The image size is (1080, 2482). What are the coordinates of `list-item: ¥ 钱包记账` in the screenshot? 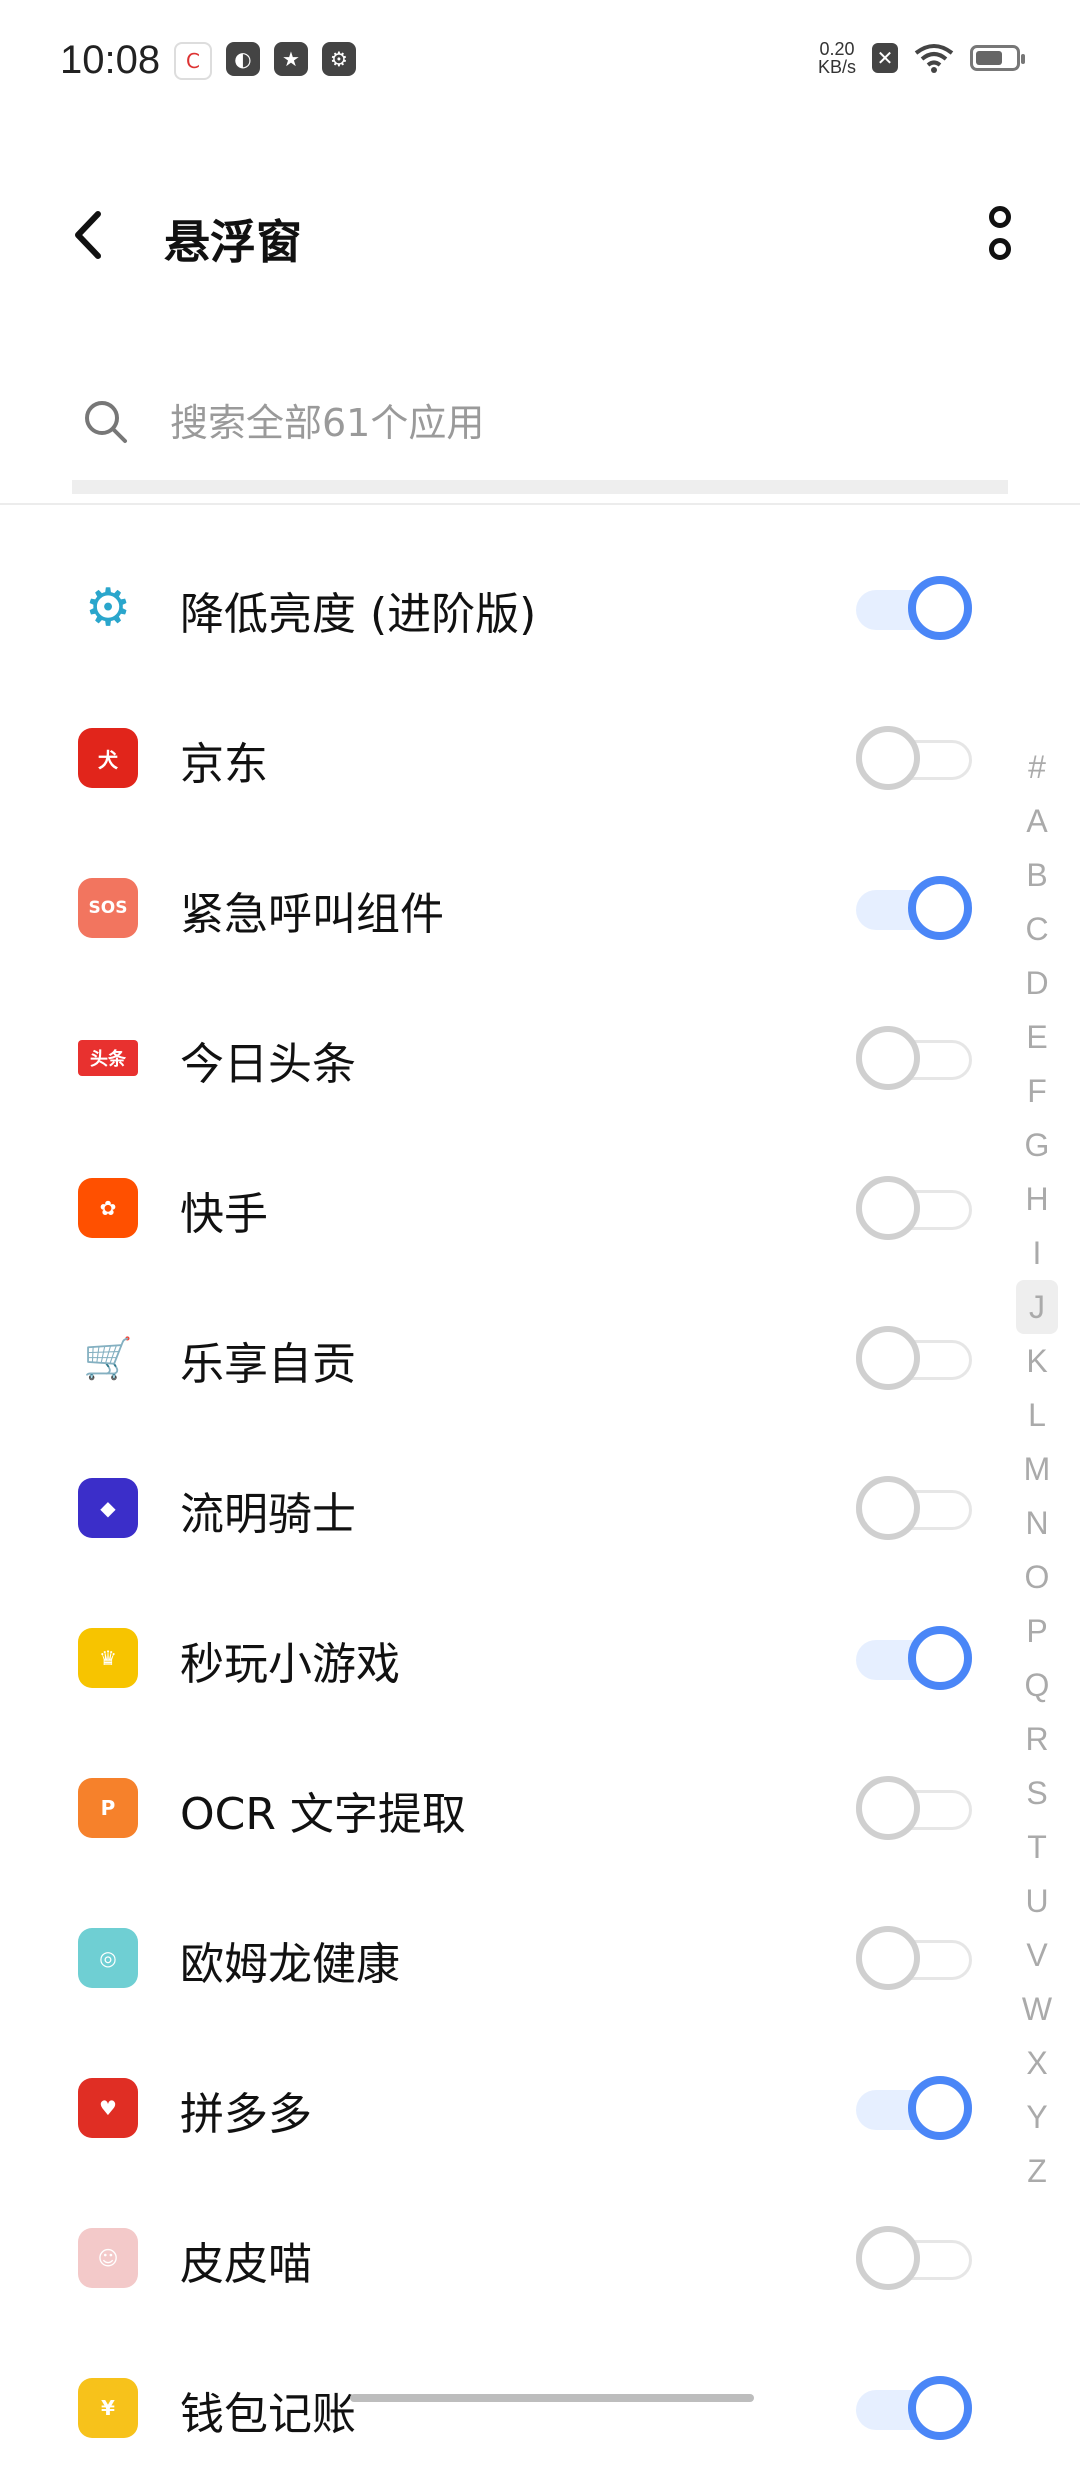 It's located at (500, 2407).